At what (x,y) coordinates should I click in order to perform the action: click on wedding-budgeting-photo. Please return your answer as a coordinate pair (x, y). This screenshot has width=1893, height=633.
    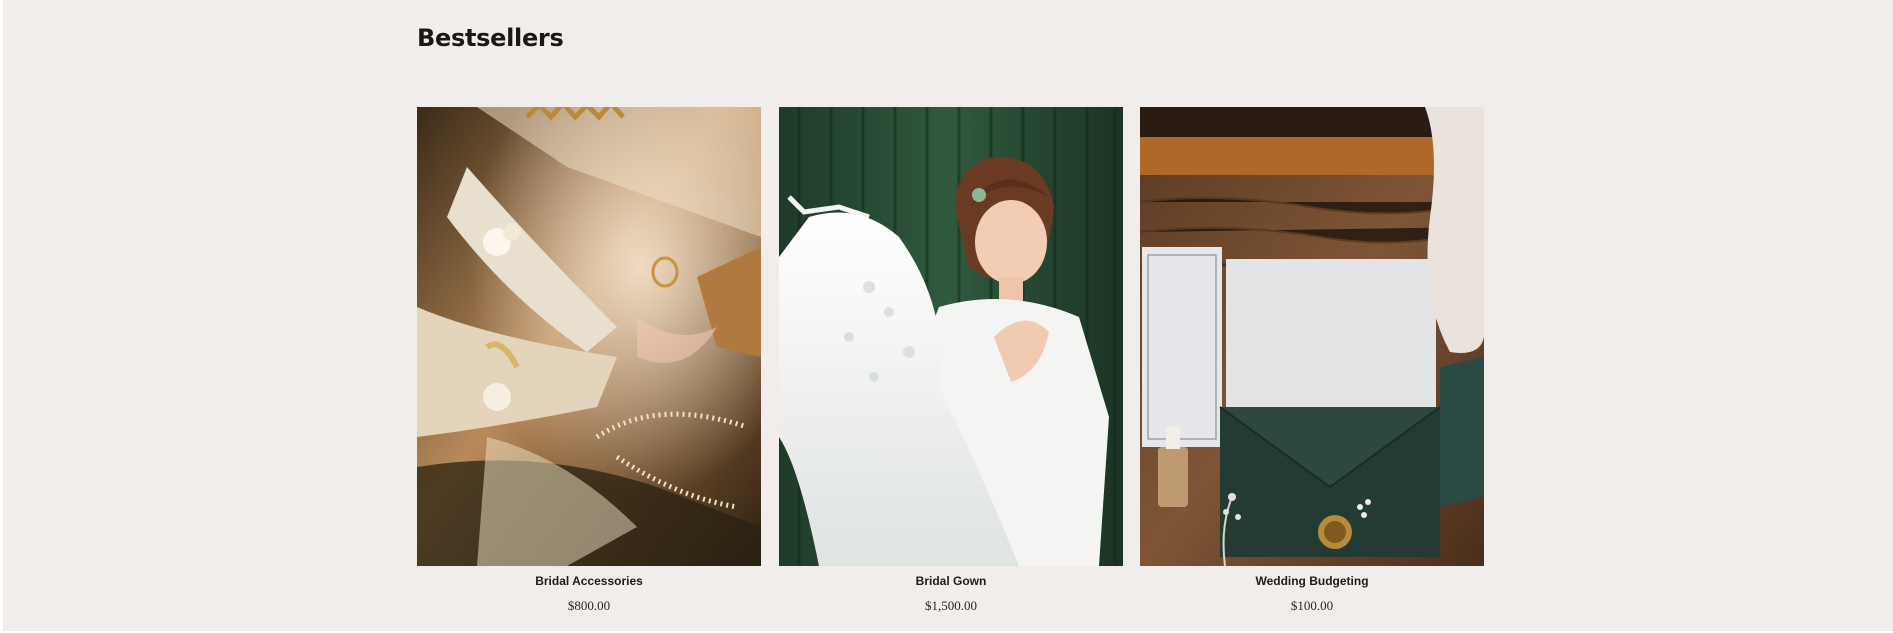
    Looking at the image, I should click on (1312, 336).